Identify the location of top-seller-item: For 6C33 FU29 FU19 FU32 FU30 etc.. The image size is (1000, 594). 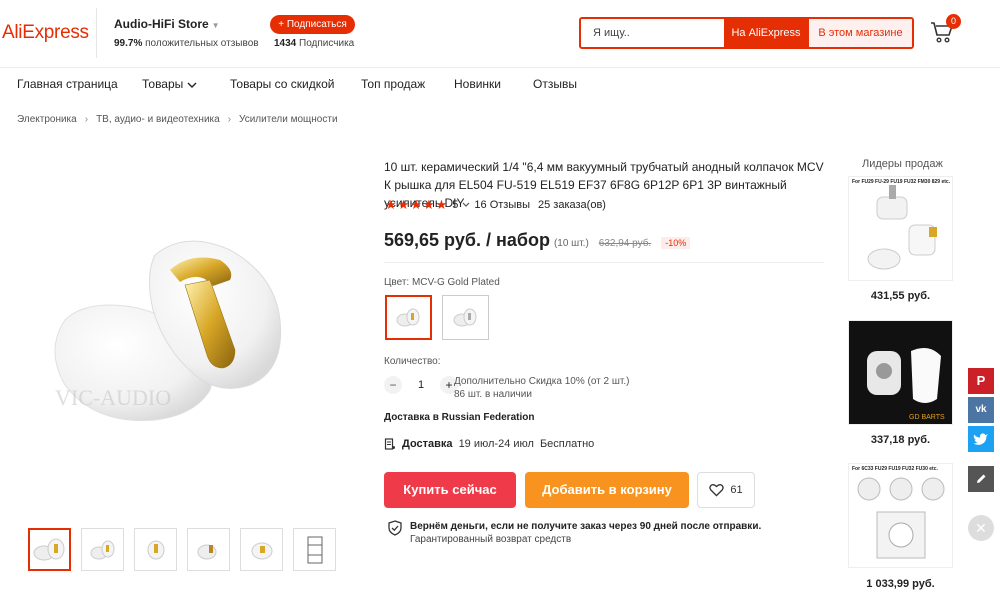
(900, 515).